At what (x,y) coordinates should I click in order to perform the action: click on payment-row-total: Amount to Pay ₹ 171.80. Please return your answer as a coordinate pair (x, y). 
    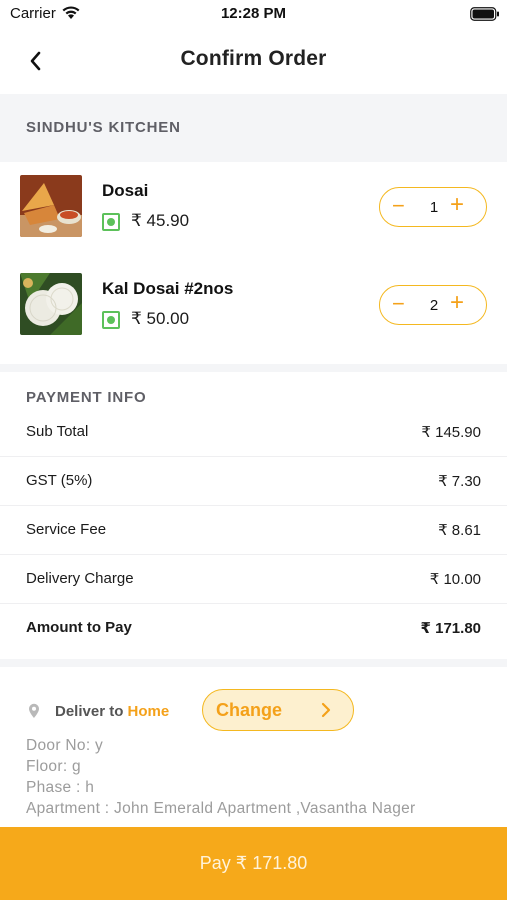
    Looking at the image, I should click on (253, 628).